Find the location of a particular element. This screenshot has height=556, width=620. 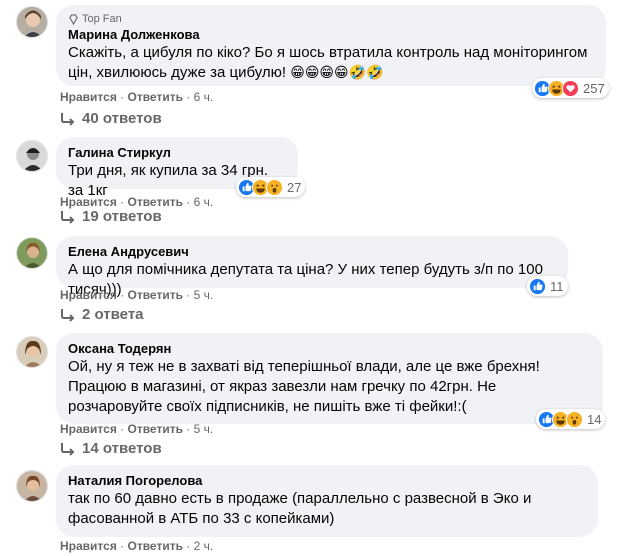

comment-author: Наталия Погорелова is located at coordinates (327, 480).